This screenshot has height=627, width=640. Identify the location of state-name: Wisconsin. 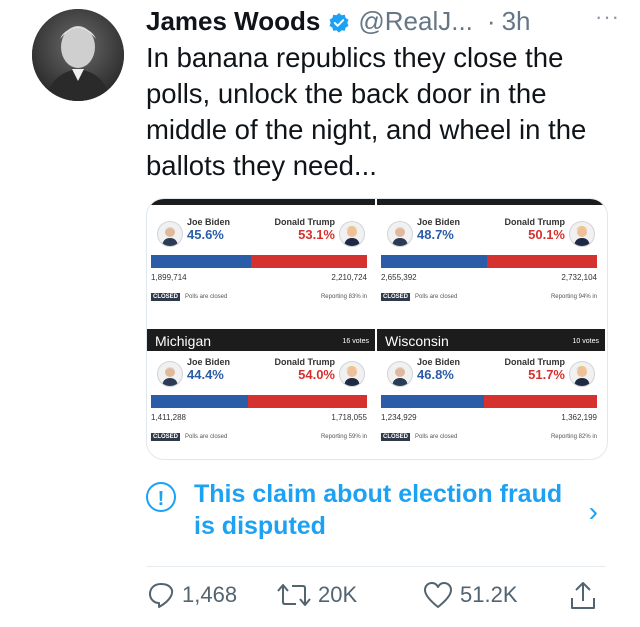
(417, 341).